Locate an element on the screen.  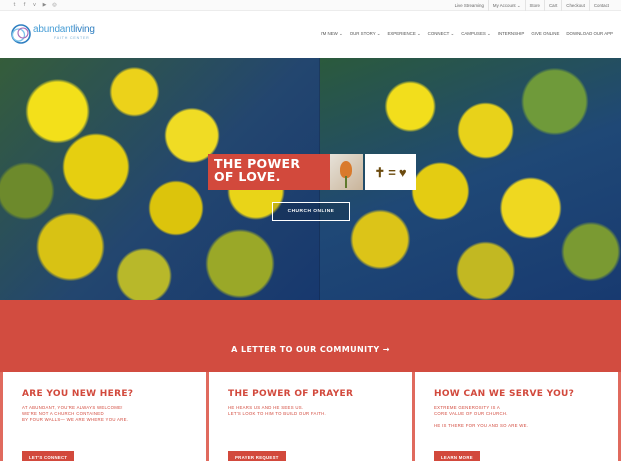
logo-word-living: living is located at coordinates (84, 29).